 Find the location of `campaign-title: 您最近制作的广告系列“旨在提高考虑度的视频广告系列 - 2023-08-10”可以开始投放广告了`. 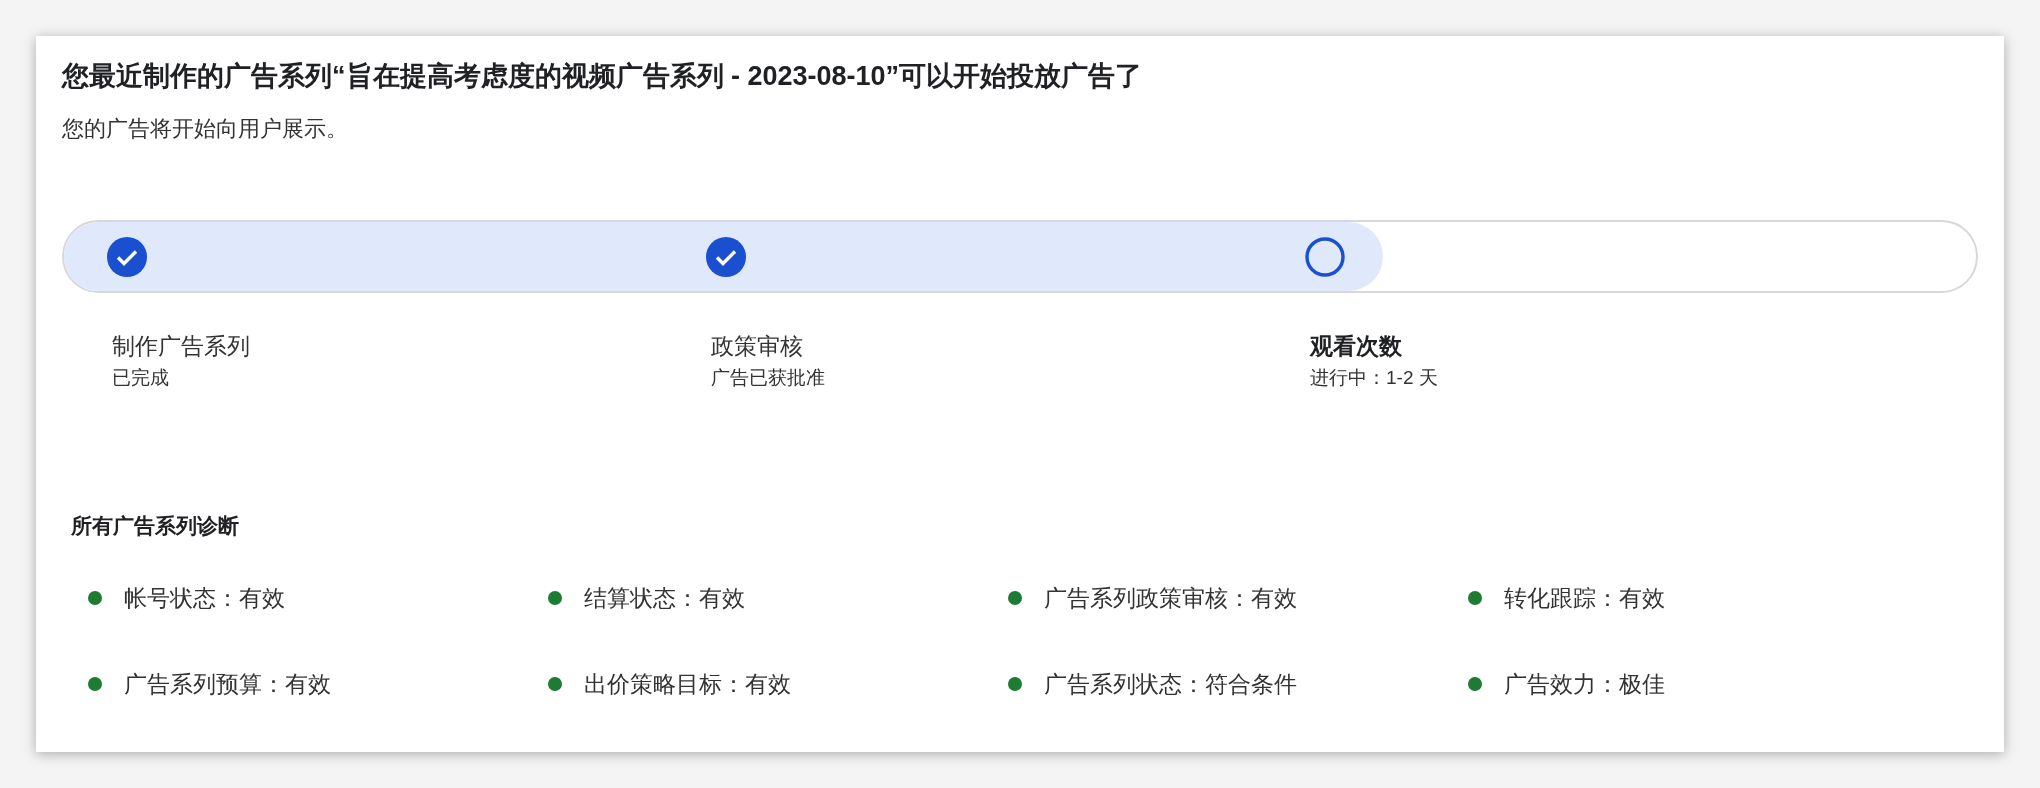

campaign-title: 您最近制作的广告系列“旨在提高考虑度的视频广告系列 - 2023-08-10”可以开始投放广告了 is located at coordinates (603, 76).